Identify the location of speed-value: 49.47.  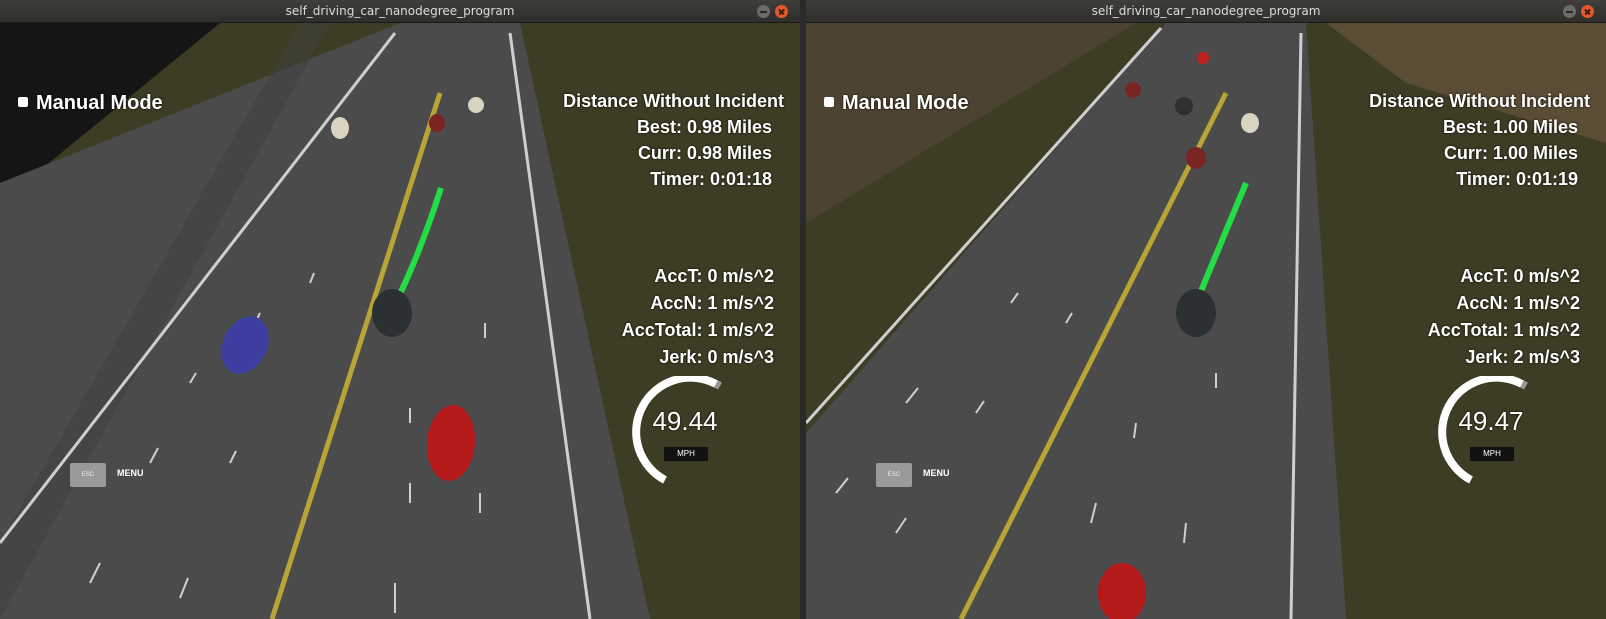
(1491, 421).